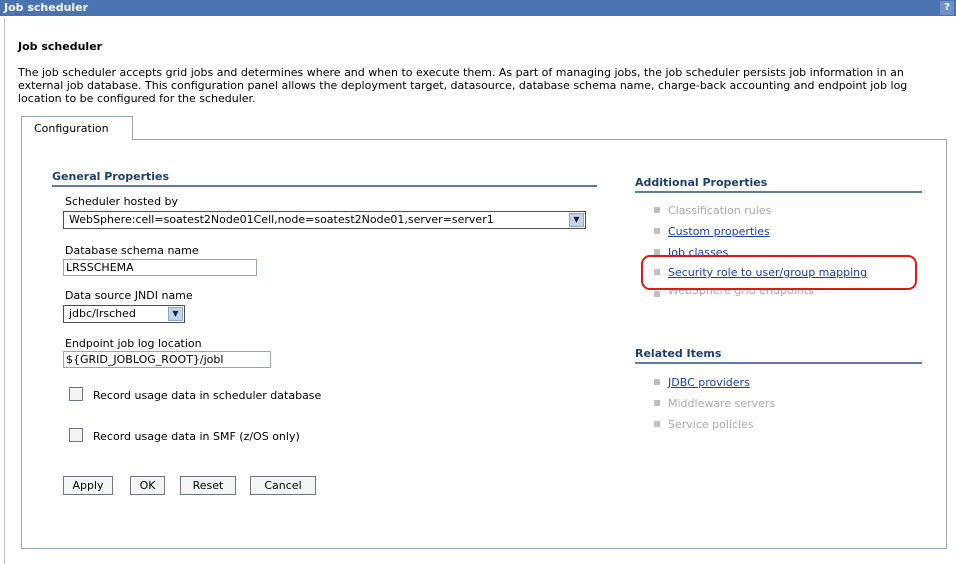 Image resolution: width=956 pixels, height=564 pixels. I want to click on additional-properties-heading: Additional Properties, so click(778, 184).